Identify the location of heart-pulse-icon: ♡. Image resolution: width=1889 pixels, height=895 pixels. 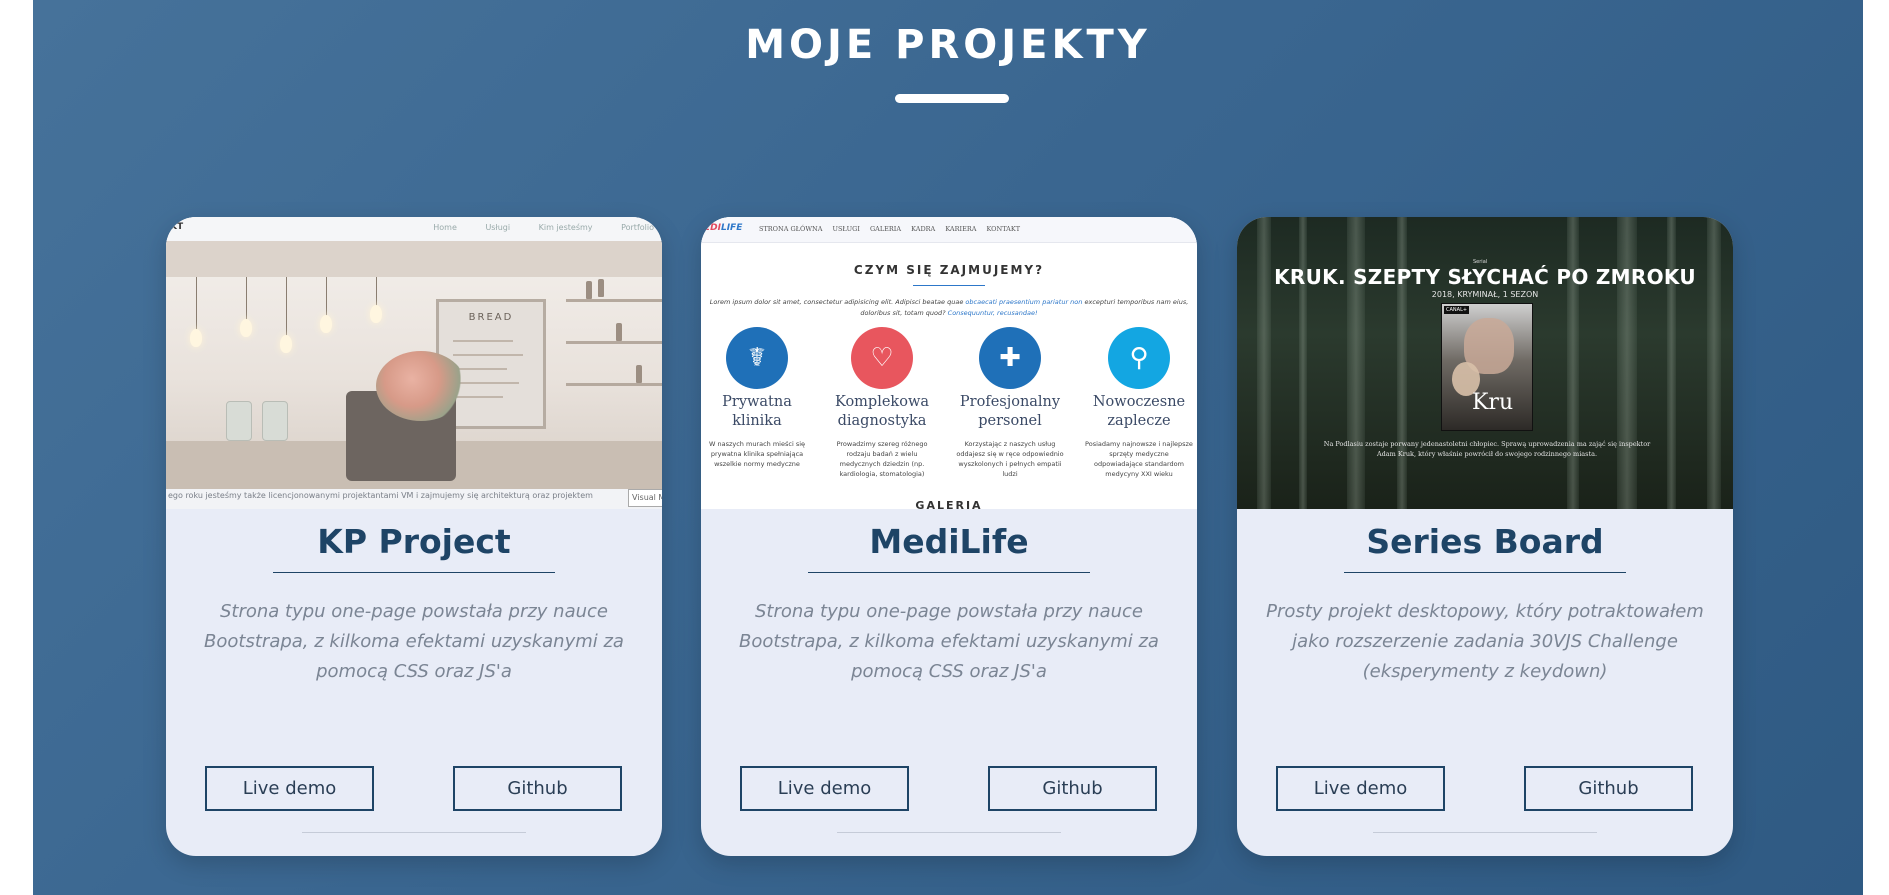
(882, 358).